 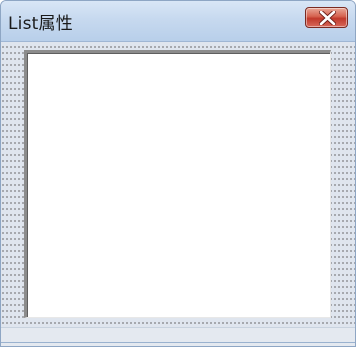 I want to click on title-bar: List属性, so click(x=178, y=21).